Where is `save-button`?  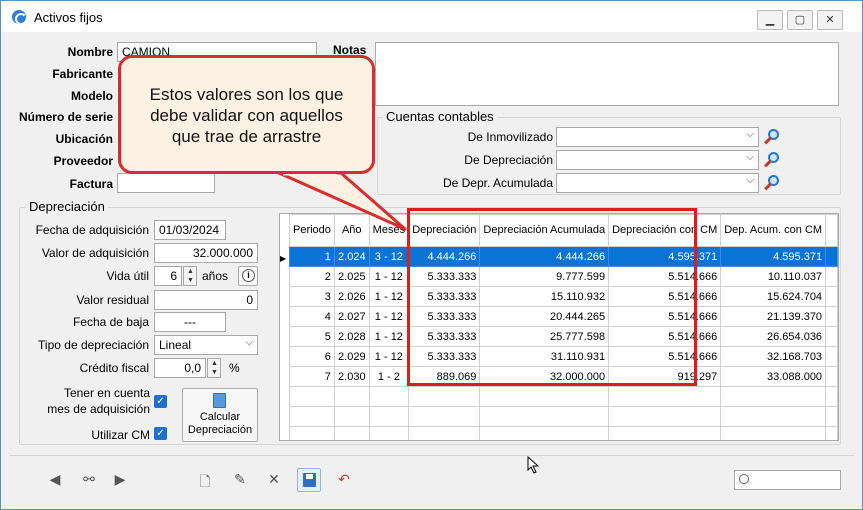
save-button is located at coordinates (309, 480).